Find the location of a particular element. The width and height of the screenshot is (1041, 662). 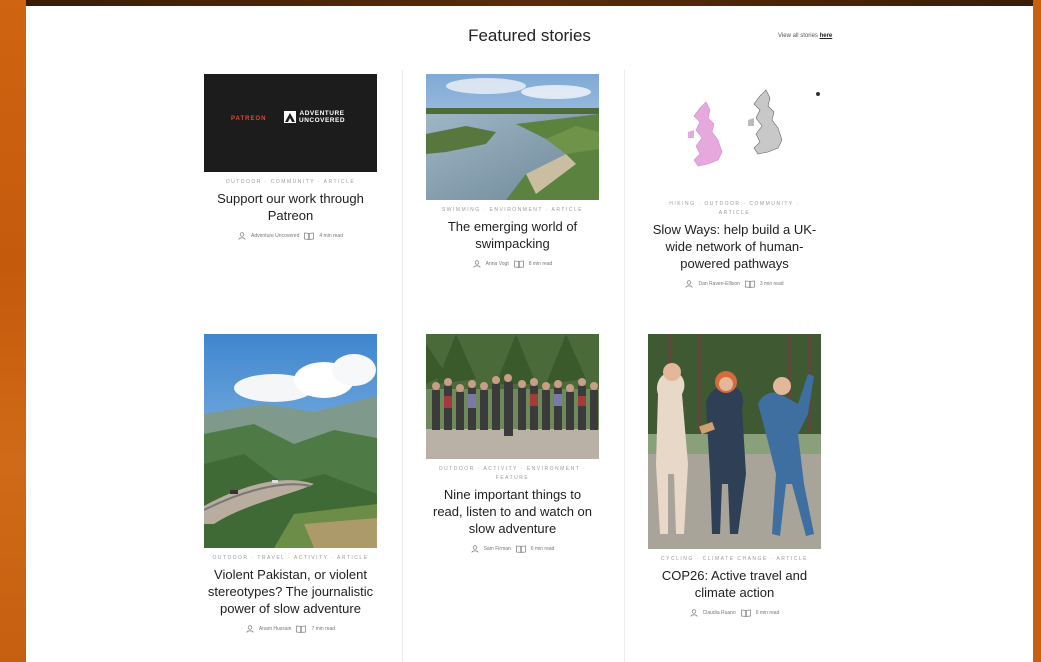

river-landscape-image is located at coordinates (512, 137).